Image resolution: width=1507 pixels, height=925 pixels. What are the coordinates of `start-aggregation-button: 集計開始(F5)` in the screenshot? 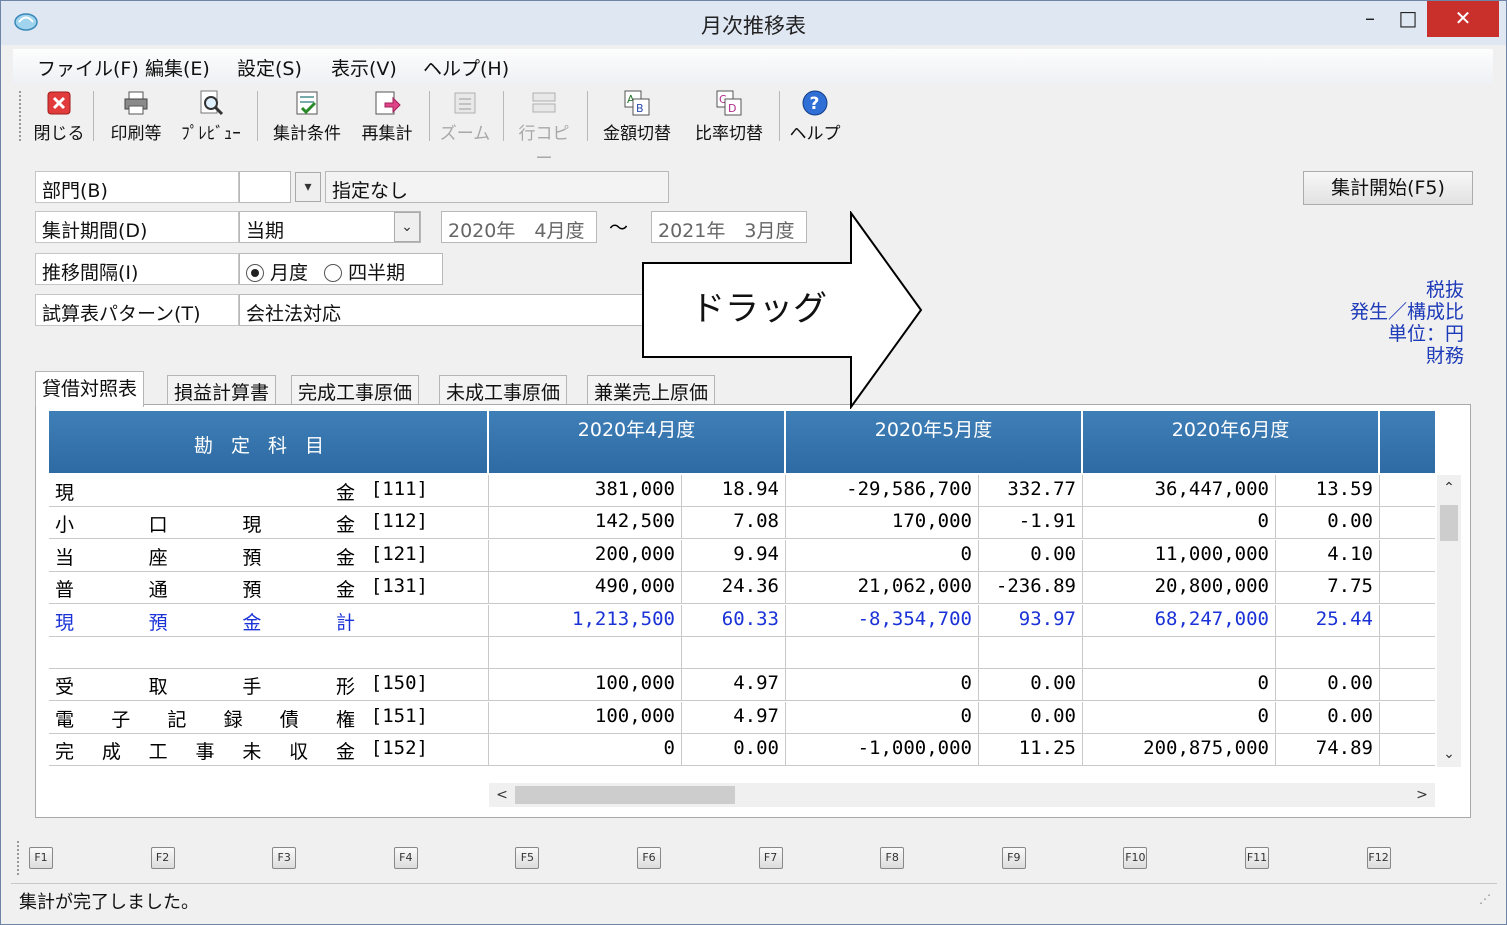 It's located at (1388, 188).